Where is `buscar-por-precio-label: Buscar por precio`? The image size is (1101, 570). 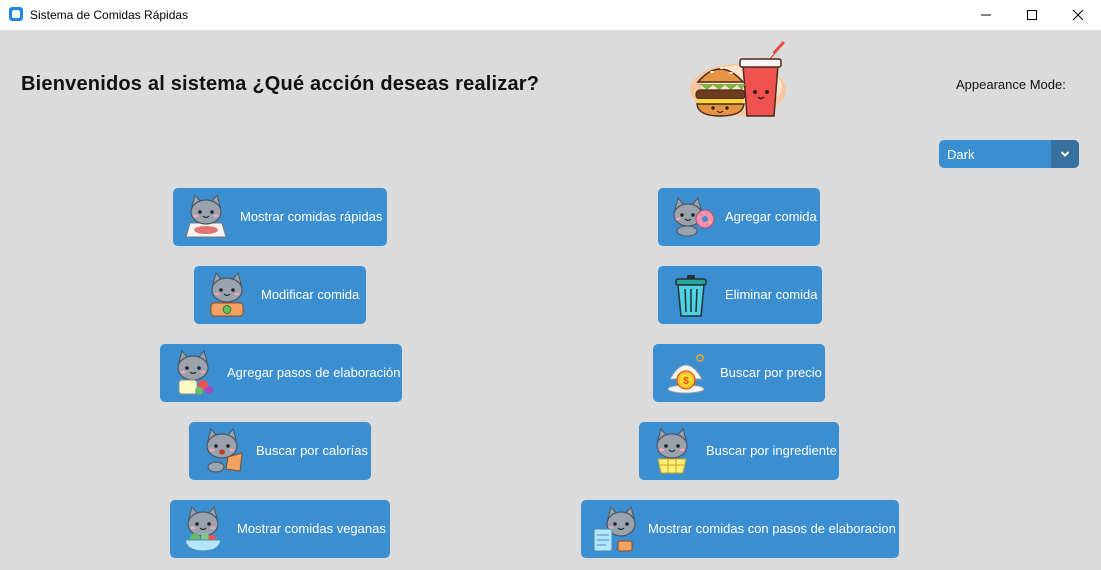
buscar-por-precio-label: Buscar por precio is located at coordinates (771, 372).